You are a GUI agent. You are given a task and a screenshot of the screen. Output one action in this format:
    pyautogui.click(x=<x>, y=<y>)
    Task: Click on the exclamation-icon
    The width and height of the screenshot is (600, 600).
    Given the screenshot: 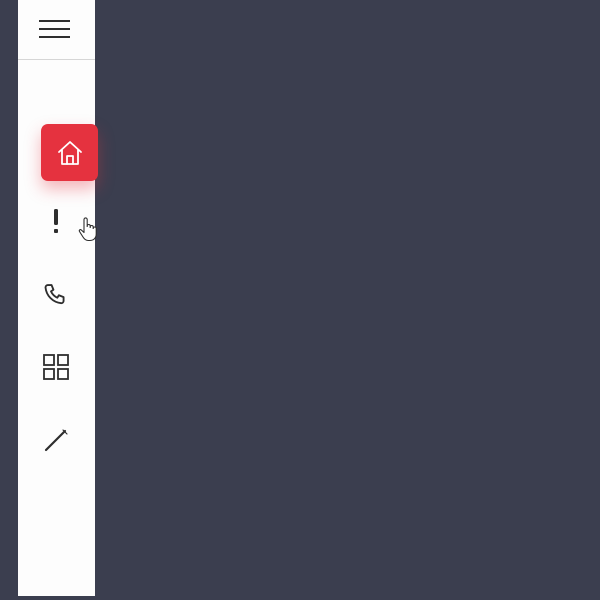 What is the action you would take?
    pyautogui.click(x=56, y=221)
    